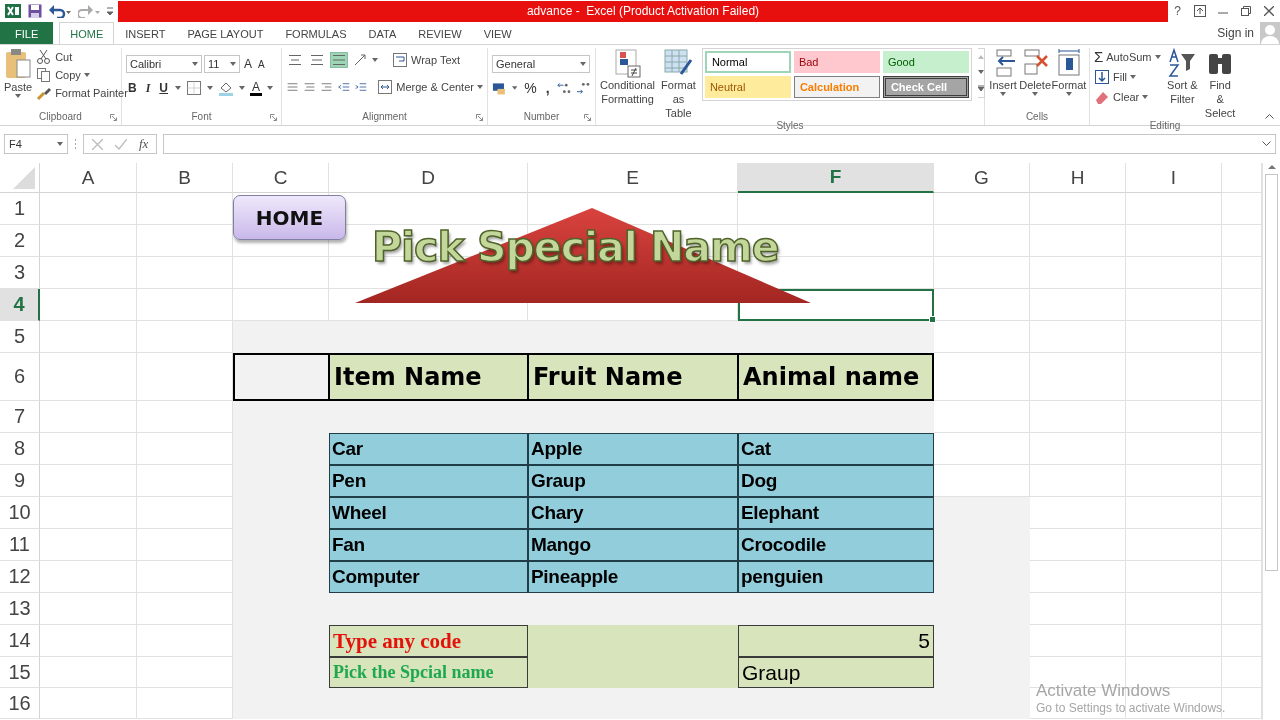 The image size is (1280, 720). What do you see at coordinates (1177, 11) in the screenshot?
I see `help-button: ?` at bounding box center [1177, 11].